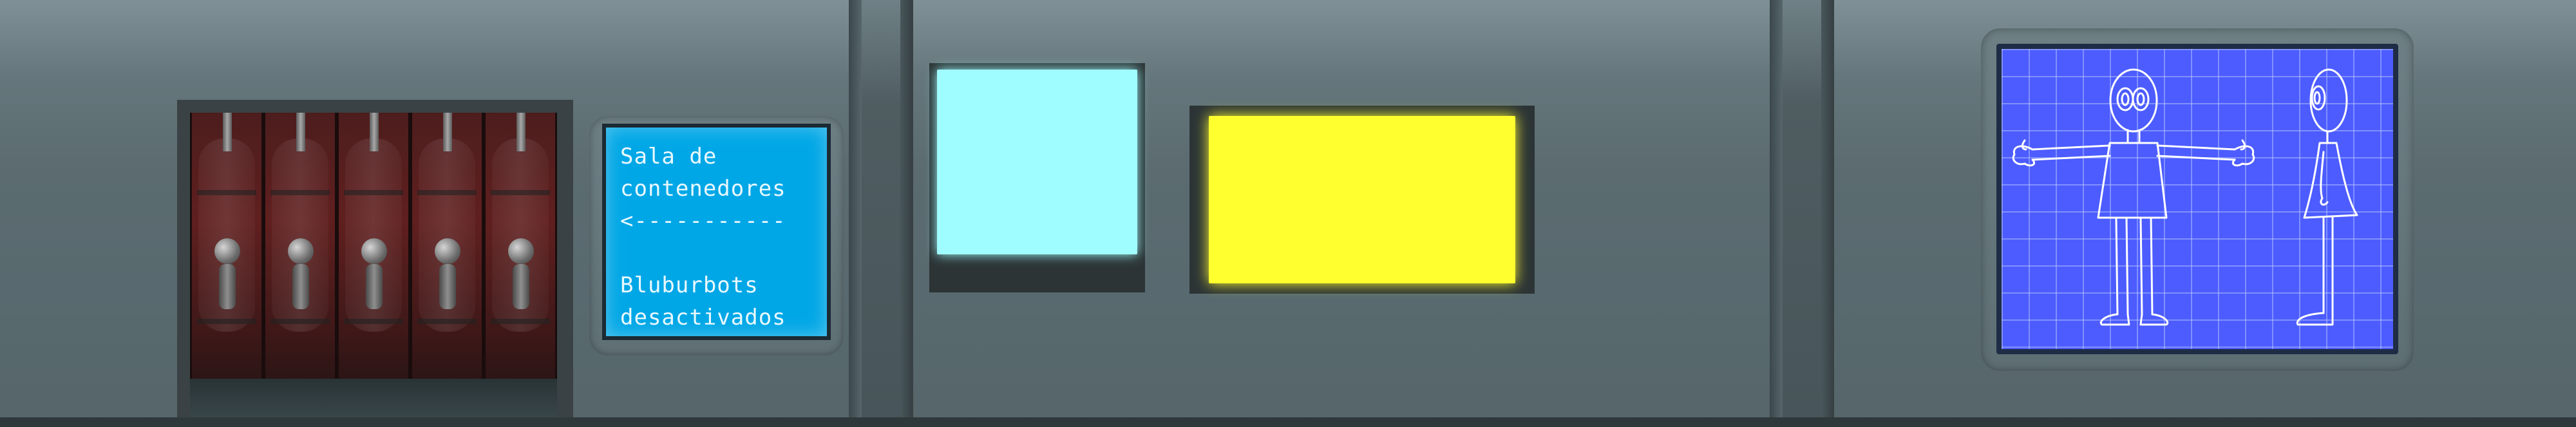 The image size is (2576, 427). I want to click on sign-arrow: <-----------, so click(703, 221).